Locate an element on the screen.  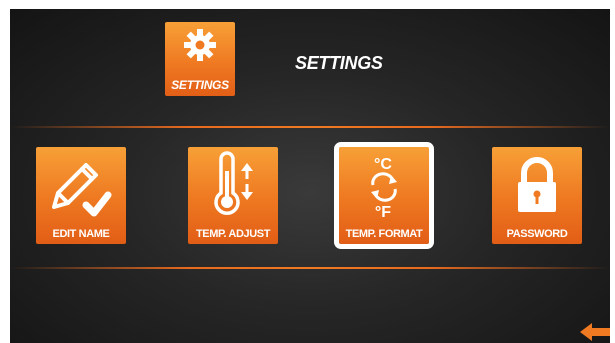
edit-name-button: EDIT NAME is located at coordinates (81, 195).